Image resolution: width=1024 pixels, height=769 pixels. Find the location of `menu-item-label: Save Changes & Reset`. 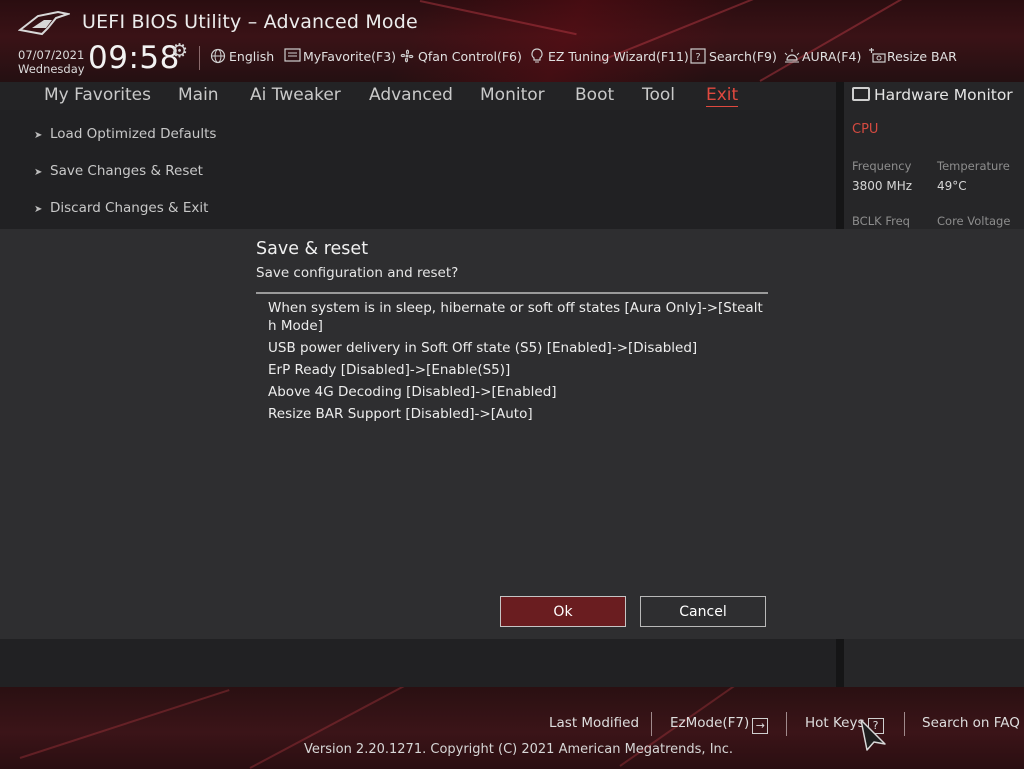

menu-item-label: Save Changes & Reset is located at coordinates (126, 171).